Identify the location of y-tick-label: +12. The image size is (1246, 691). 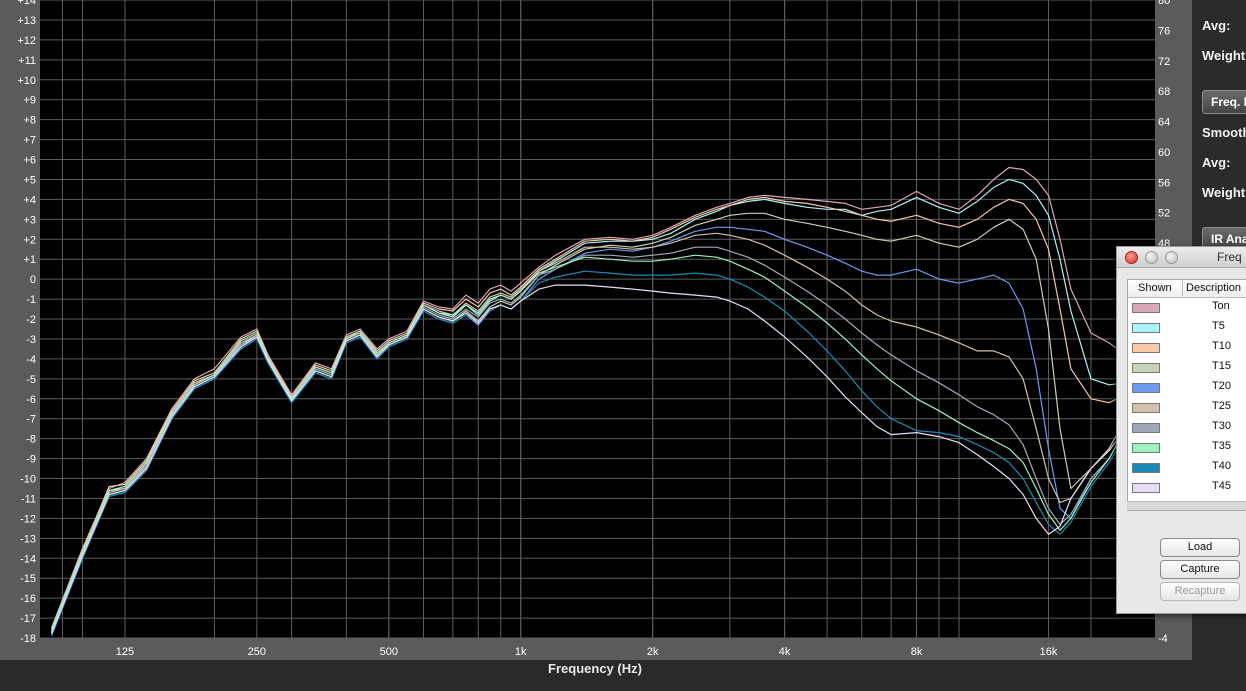
(26, 41).